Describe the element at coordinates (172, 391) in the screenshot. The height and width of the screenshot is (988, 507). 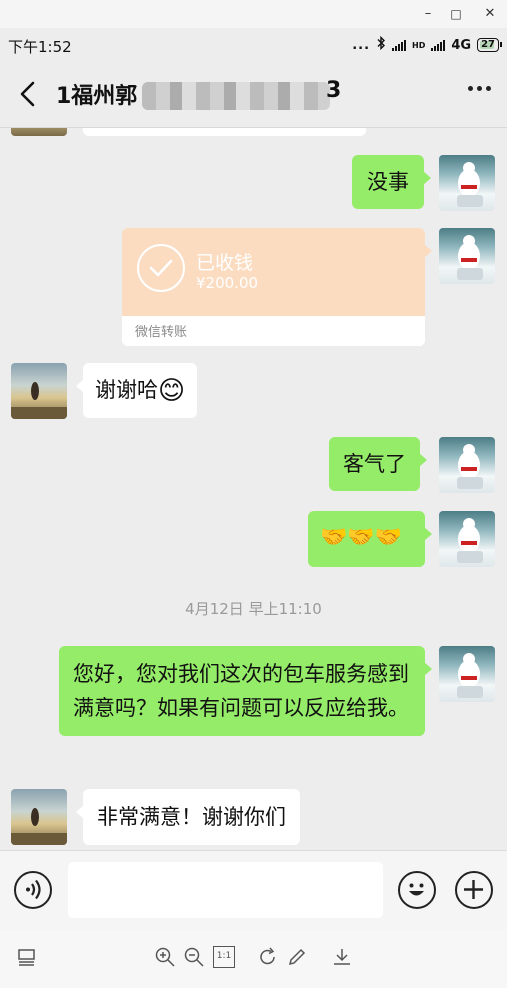
I see `smile-emoji: 😊` at that location.